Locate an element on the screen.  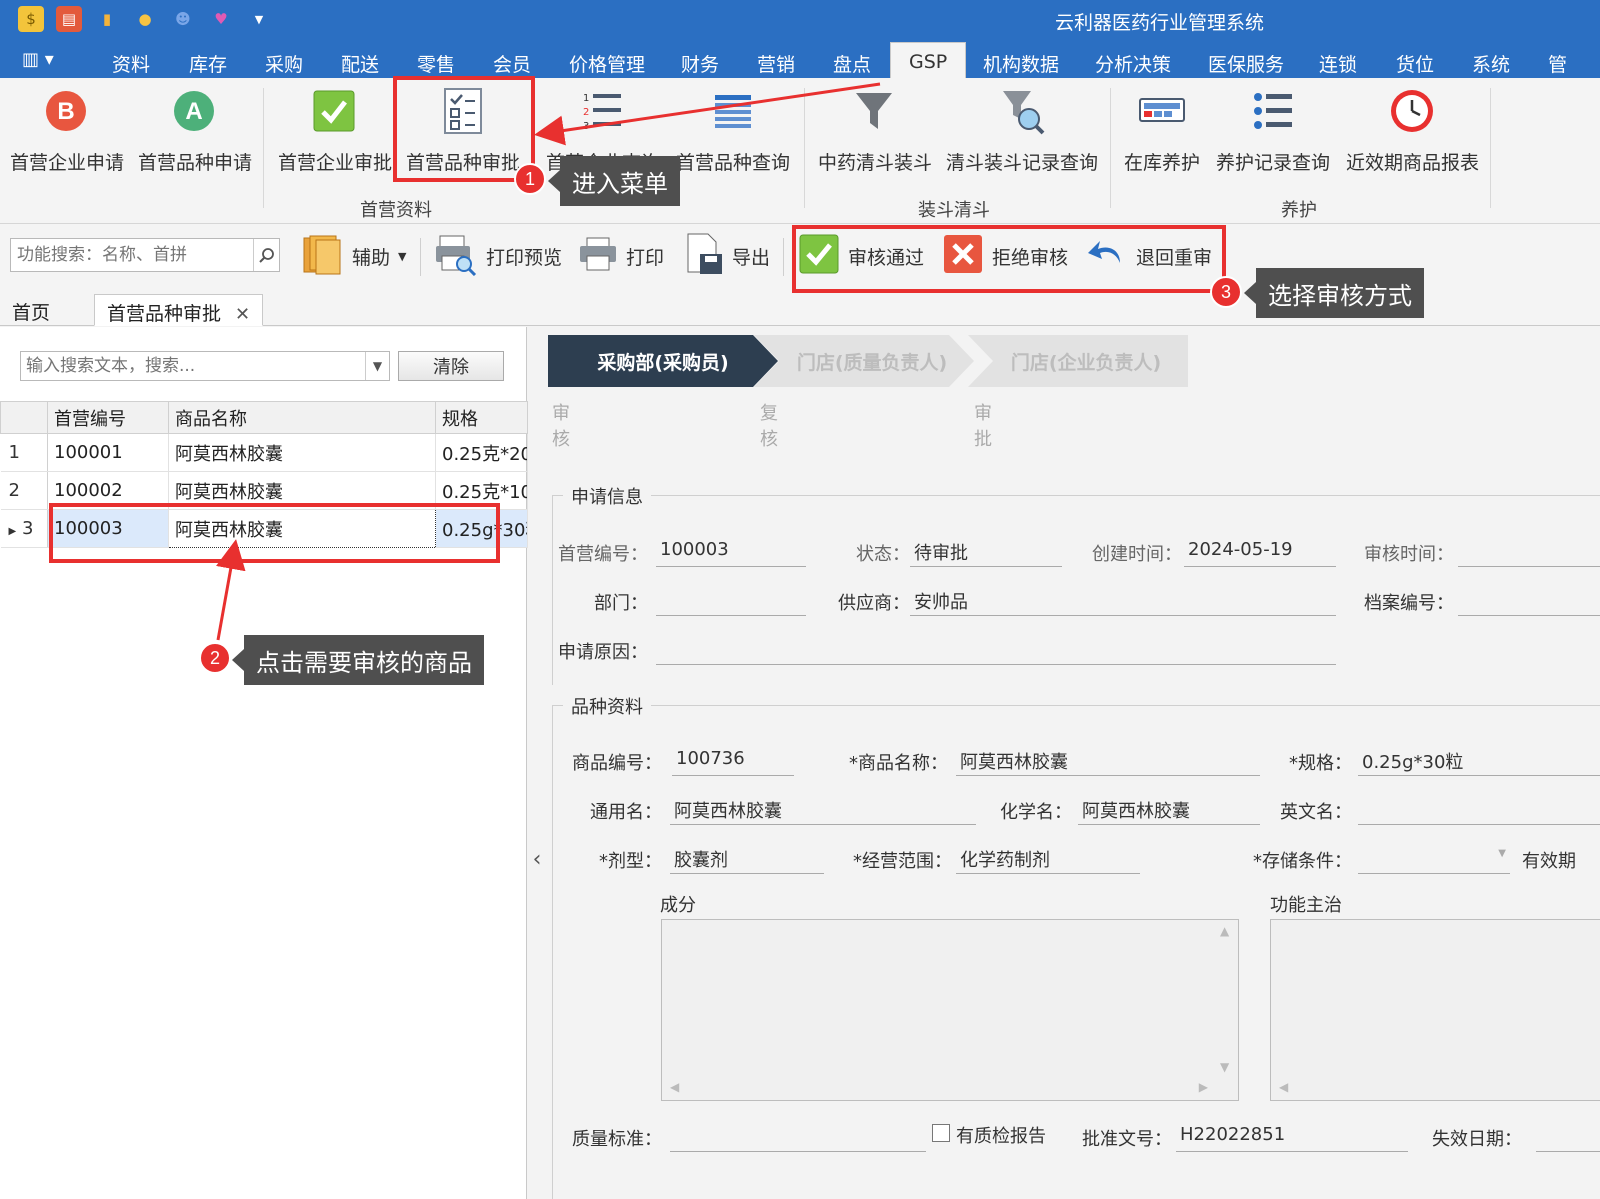
app-title: 云利器医药行业管理系统 is located at coordinates (1160, 23).